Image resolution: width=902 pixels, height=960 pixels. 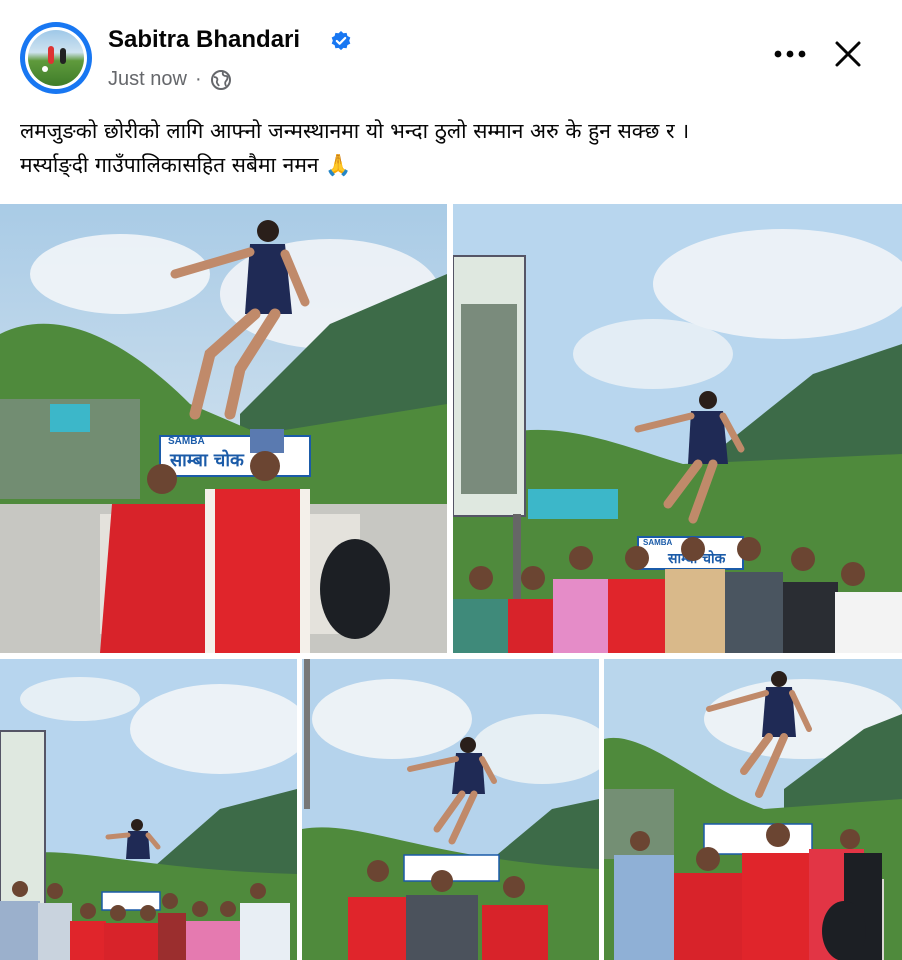 What do you see at coordinates (204, 40) in the screenshot?
I see `author-name: Sabitra Bhandari` at bounding box center [204, 40].